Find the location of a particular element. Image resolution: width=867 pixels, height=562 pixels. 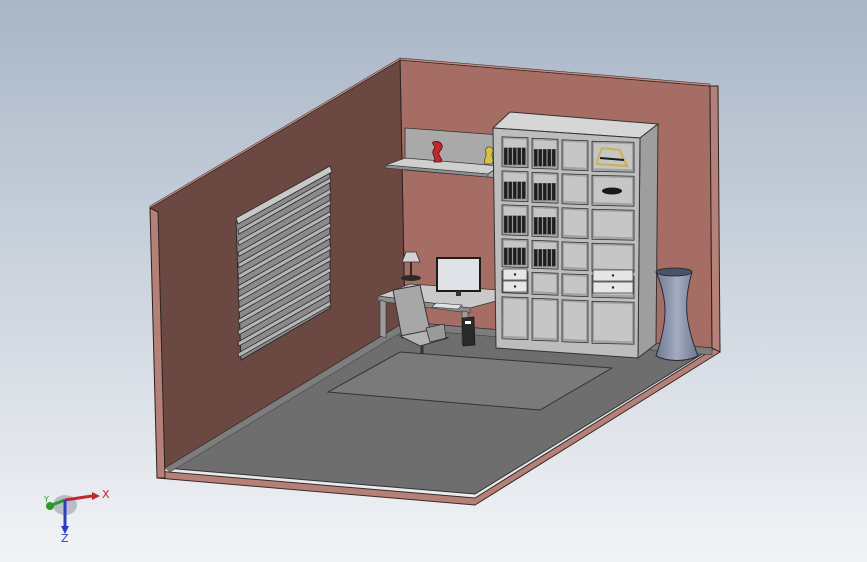

desk-left-leg is located at coordinates (383, 319).